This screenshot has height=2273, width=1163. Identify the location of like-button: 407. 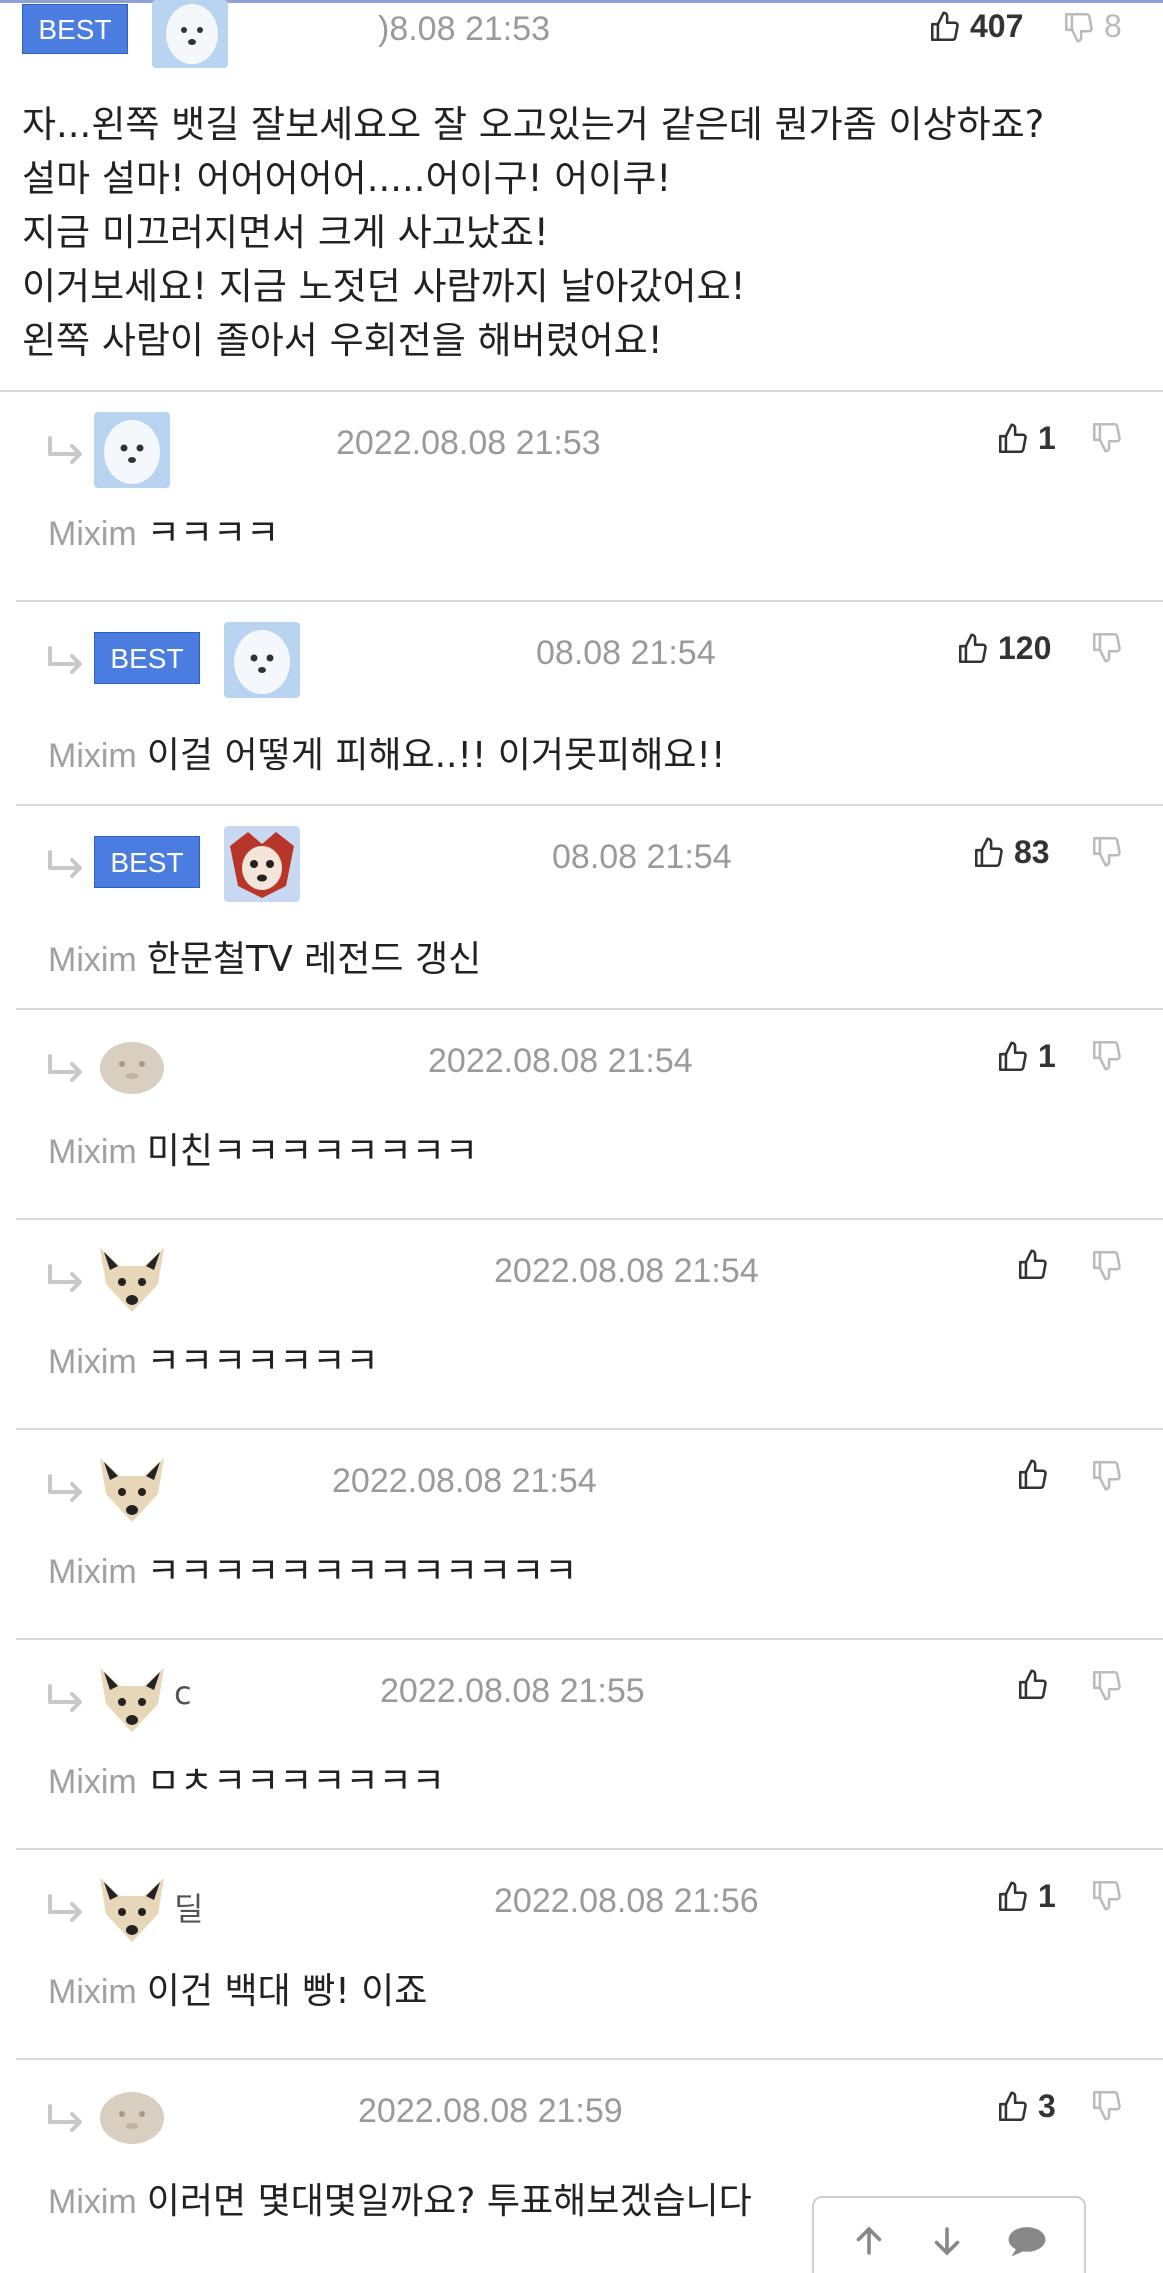
(975, 26).